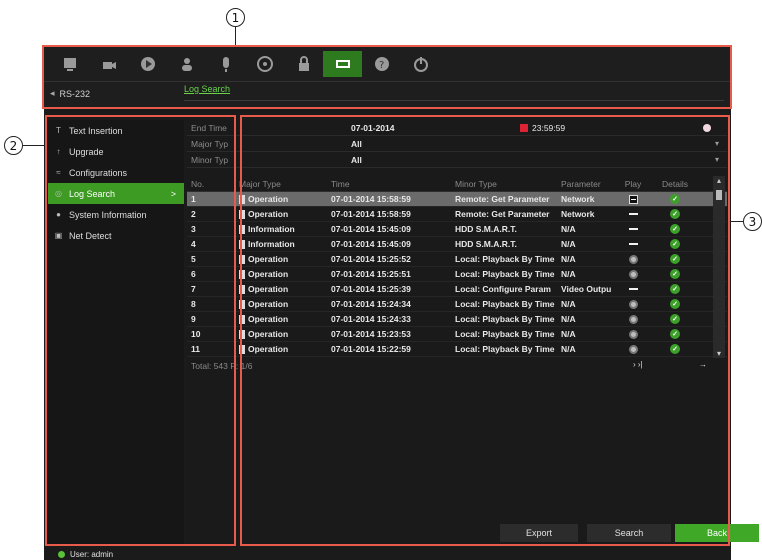 The height and width of the screenshot is (560, 762). I want to click on user-status-icon, so click(61, 554).